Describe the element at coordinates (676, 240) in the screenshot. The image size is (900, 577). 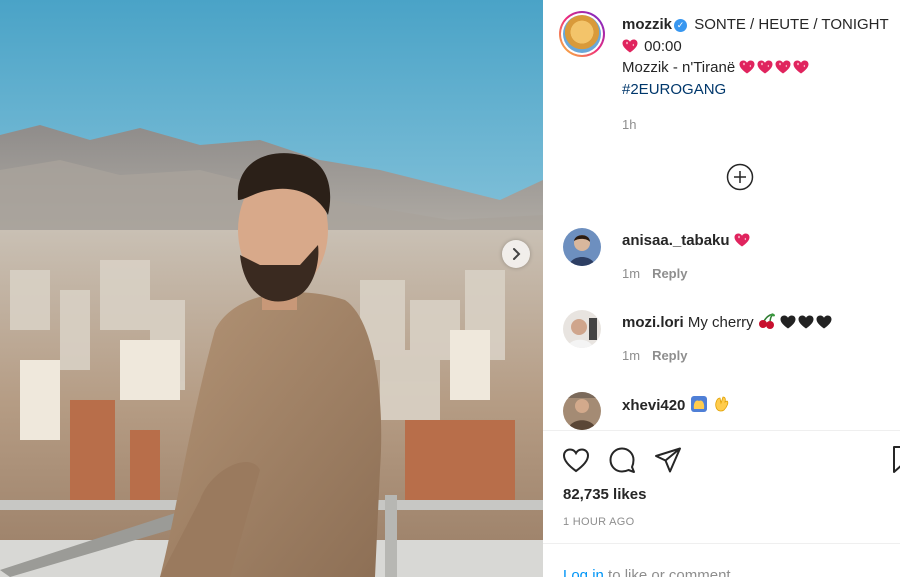
I see `commenter-username: anisaa._tabaku` at that location.